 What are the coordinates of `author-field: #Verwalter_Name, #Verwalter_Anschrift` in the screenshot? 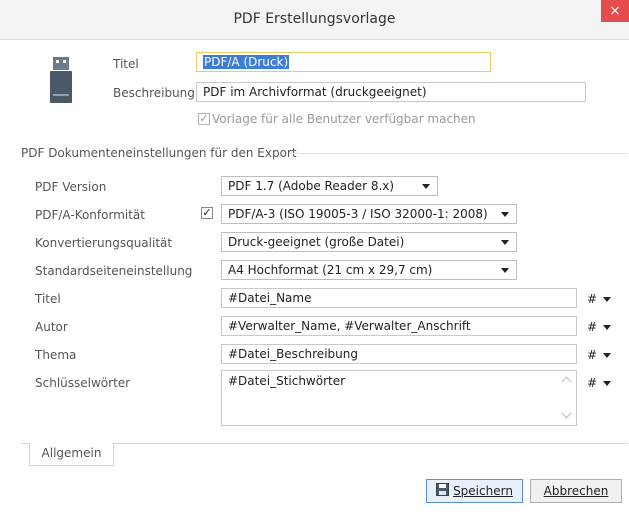 It's located at (399, 326).